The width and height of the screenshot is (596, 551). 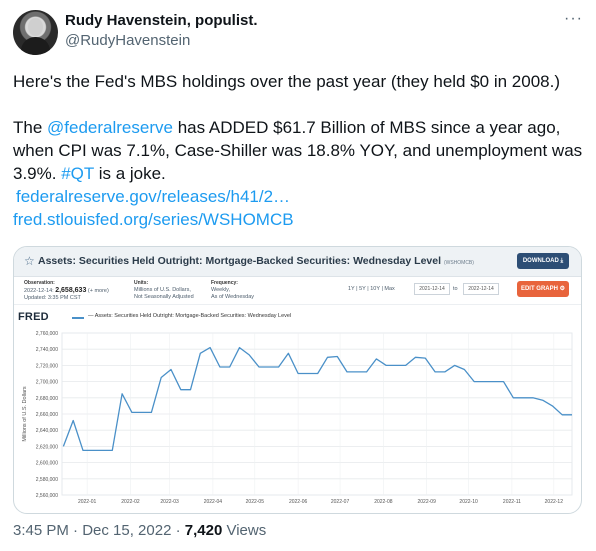 I want to click on x-tick-label: 2022-11, so click(x=512, y=502).